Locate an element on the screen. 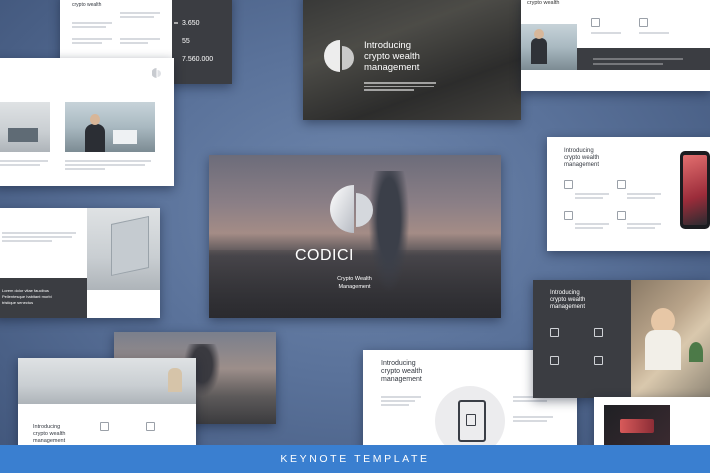 The height and width of the screenshot is (473, 710). intro-title: Introducing crypto wealth management is located at coordinates (419, 56).